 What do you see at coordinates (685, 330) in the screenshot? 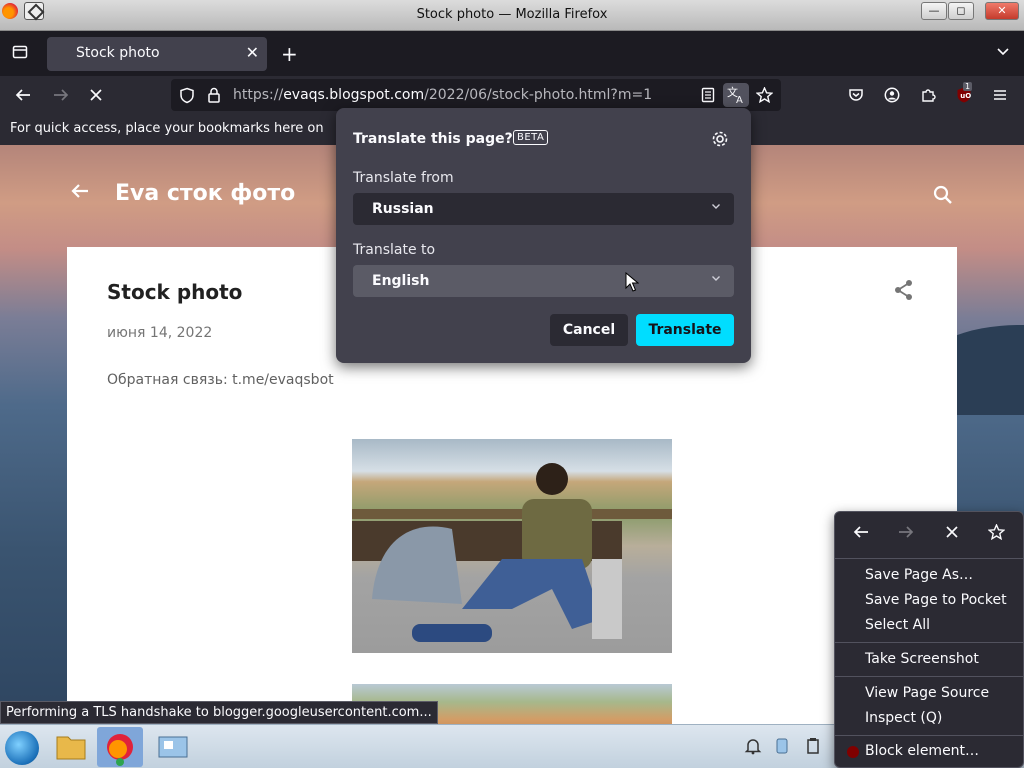
I see `translate-button: Translate` at bounding box center [685, 330].